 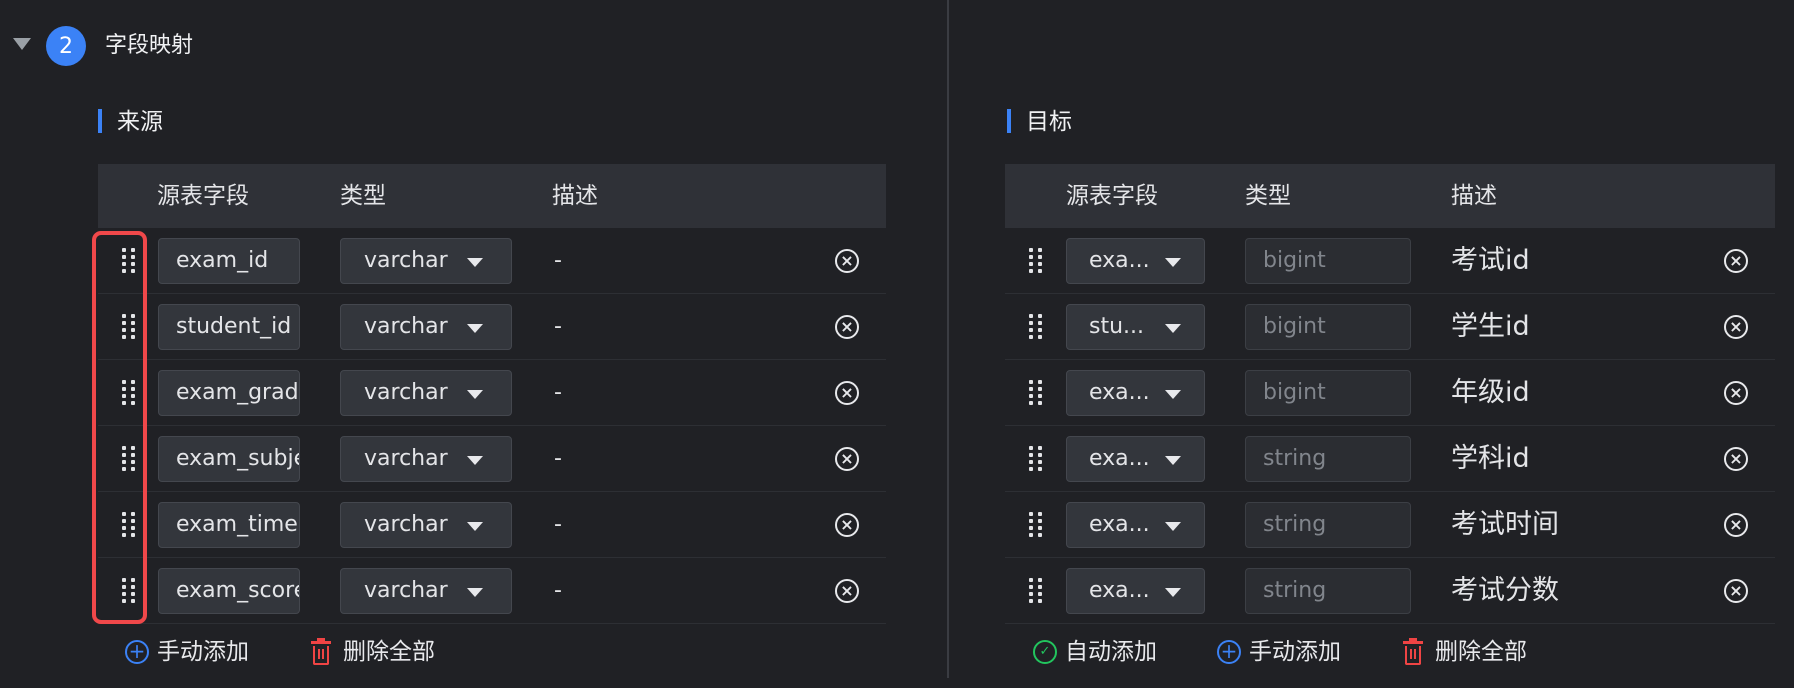 I want to click on section-title: 字段映射, so click(x=149, y=45).